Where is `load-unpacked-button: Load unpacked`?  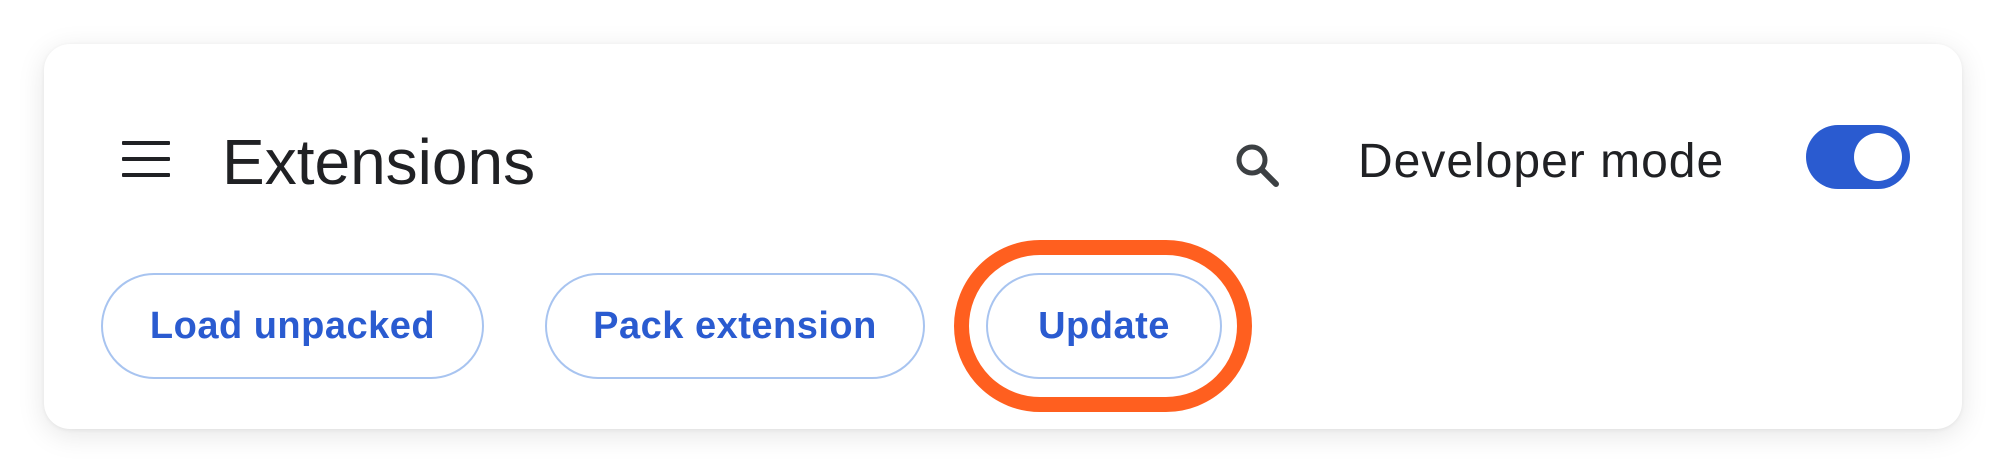
load-unpacked-button: Load unpacked is located at coordinates (292, 326).